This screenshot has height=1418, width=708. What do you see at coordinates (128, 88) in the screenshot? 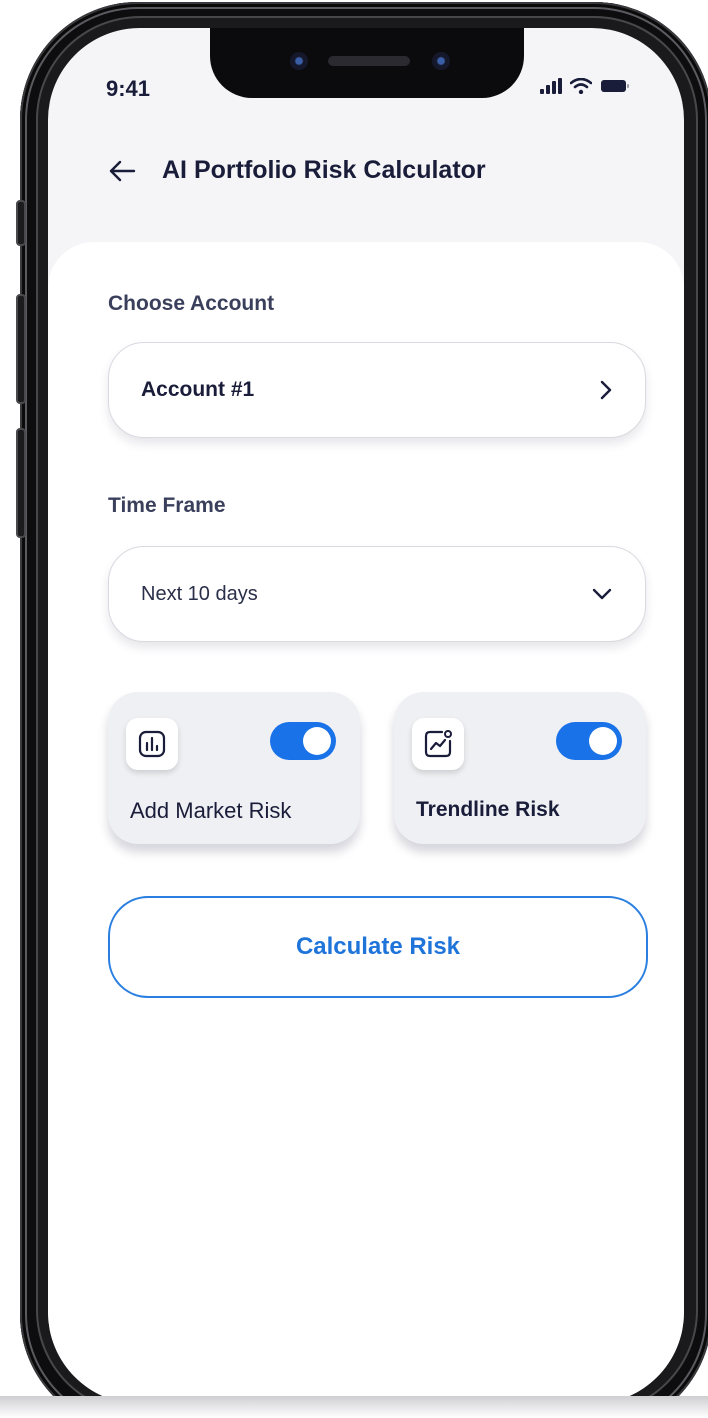
I see `status-time: 9:41` at bounding box center [128, 88].